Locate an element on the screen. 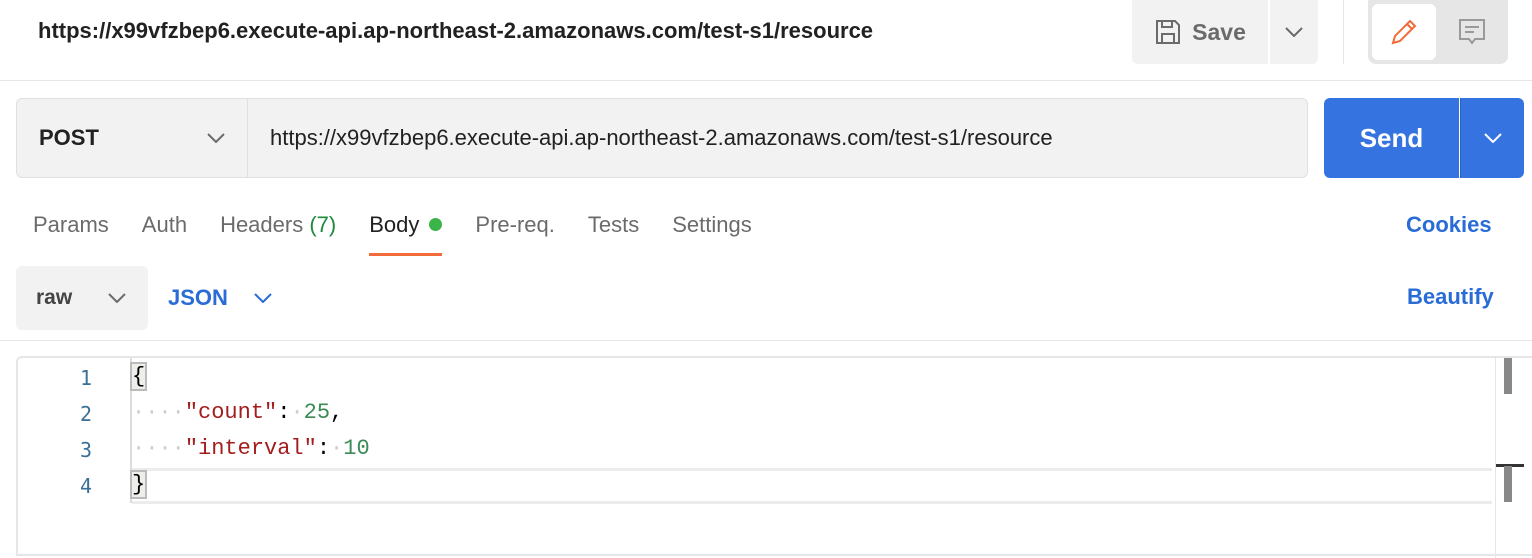 Image resolution: width=1532 pixels, height=558 pixels. json-value: 25 is located at coordinates (317, 412).